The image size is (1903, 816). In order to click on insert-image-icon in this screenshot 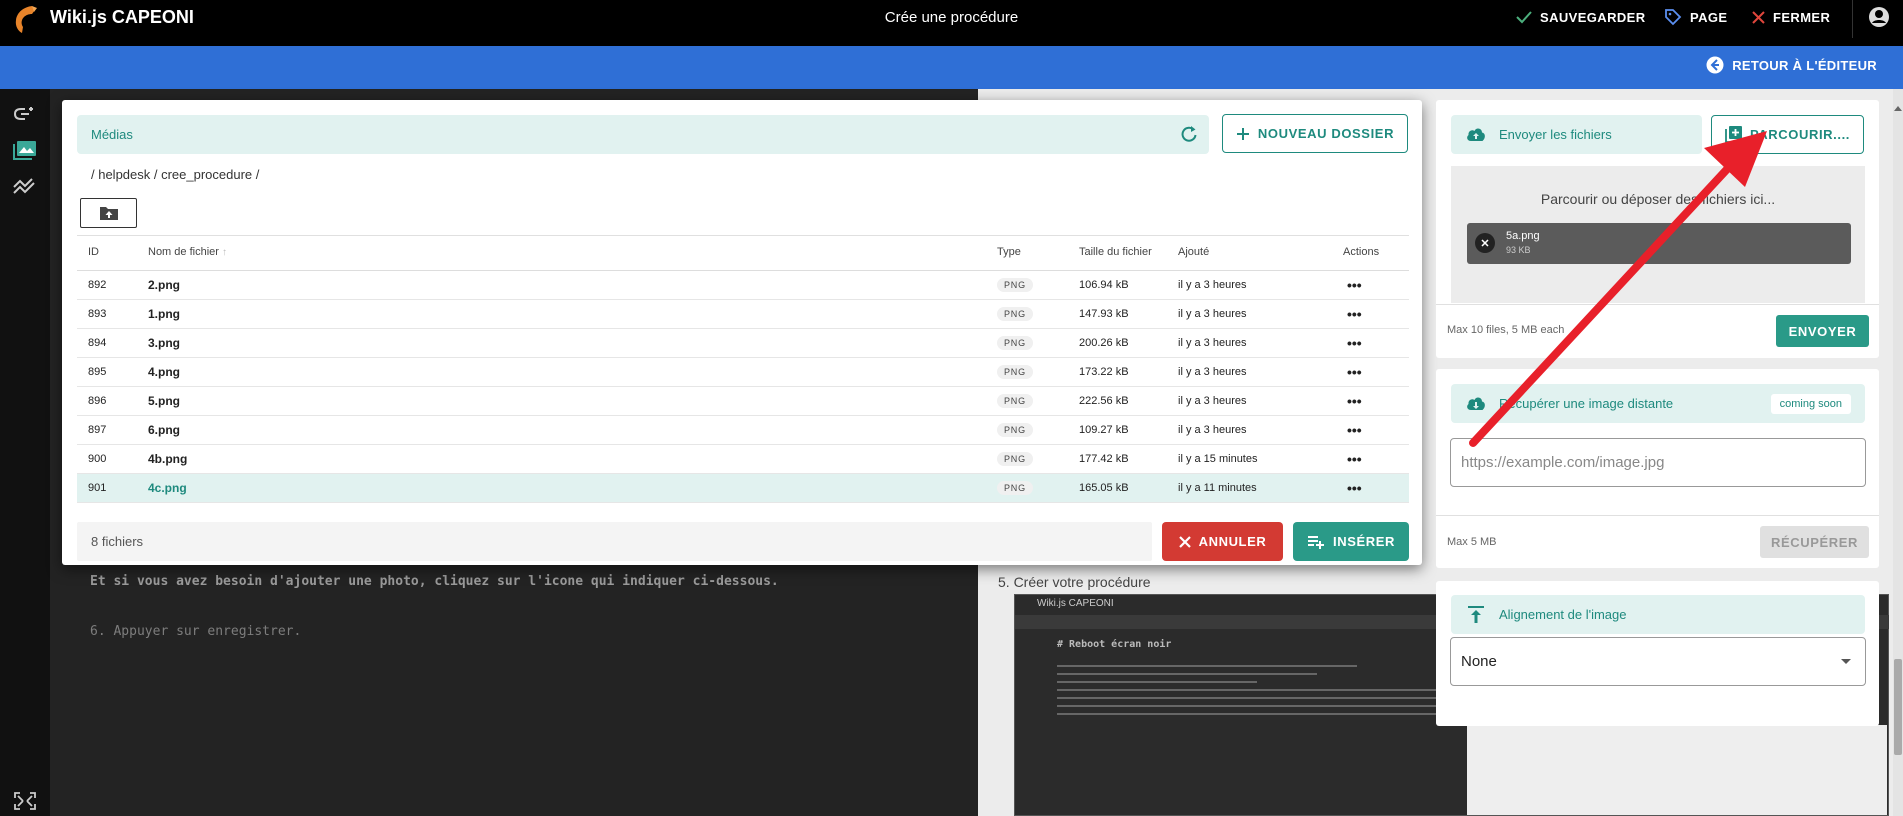, I will do `click(25, 150)`.